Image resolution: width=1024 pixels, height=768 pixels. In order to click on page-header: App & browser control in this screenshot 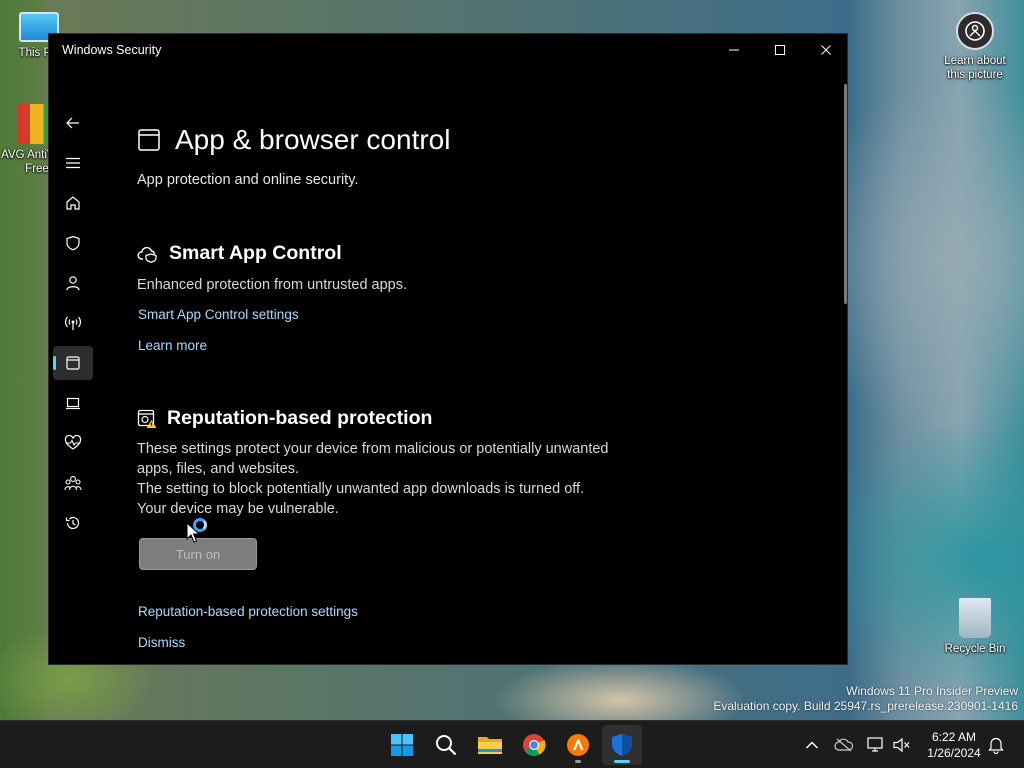, I will do `click(293, 140)`.